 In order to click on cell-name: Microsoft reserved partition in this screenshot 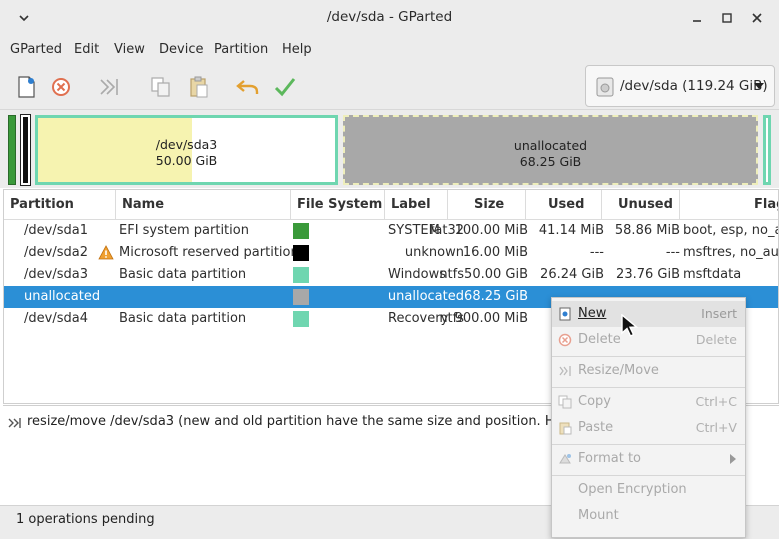, I will do `click(209, 252)`.